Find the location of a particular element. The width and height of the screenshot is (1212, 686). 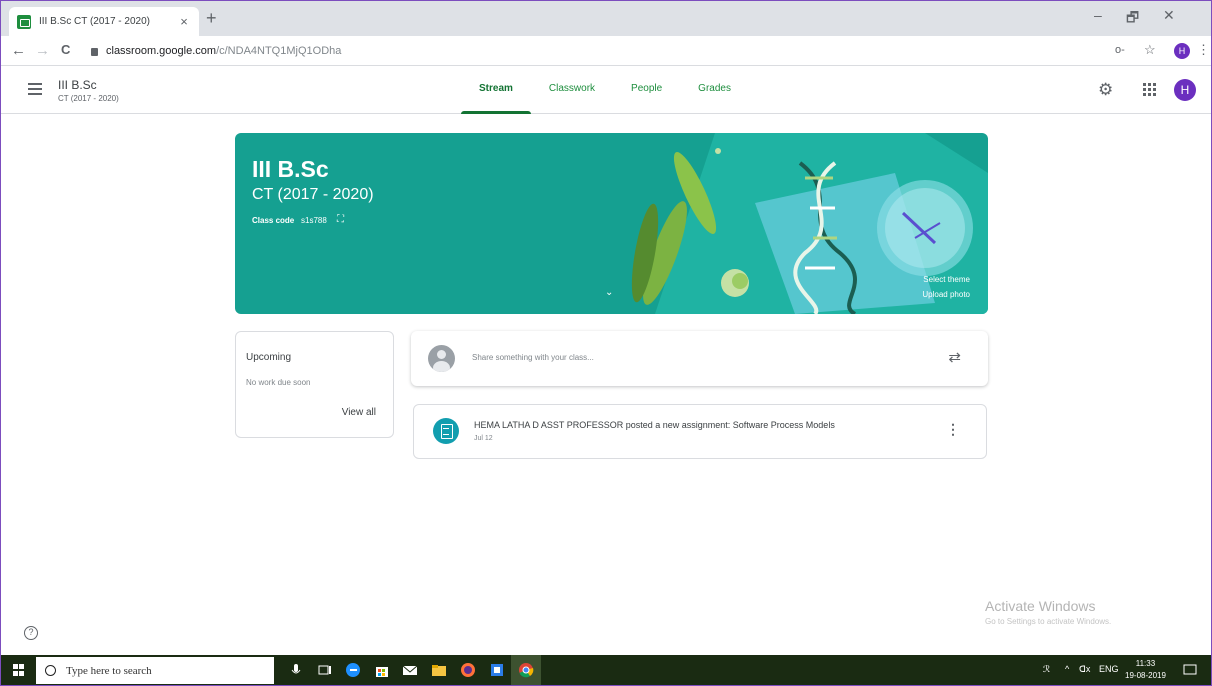

tab-people: People is located at coordinates (646, 90).